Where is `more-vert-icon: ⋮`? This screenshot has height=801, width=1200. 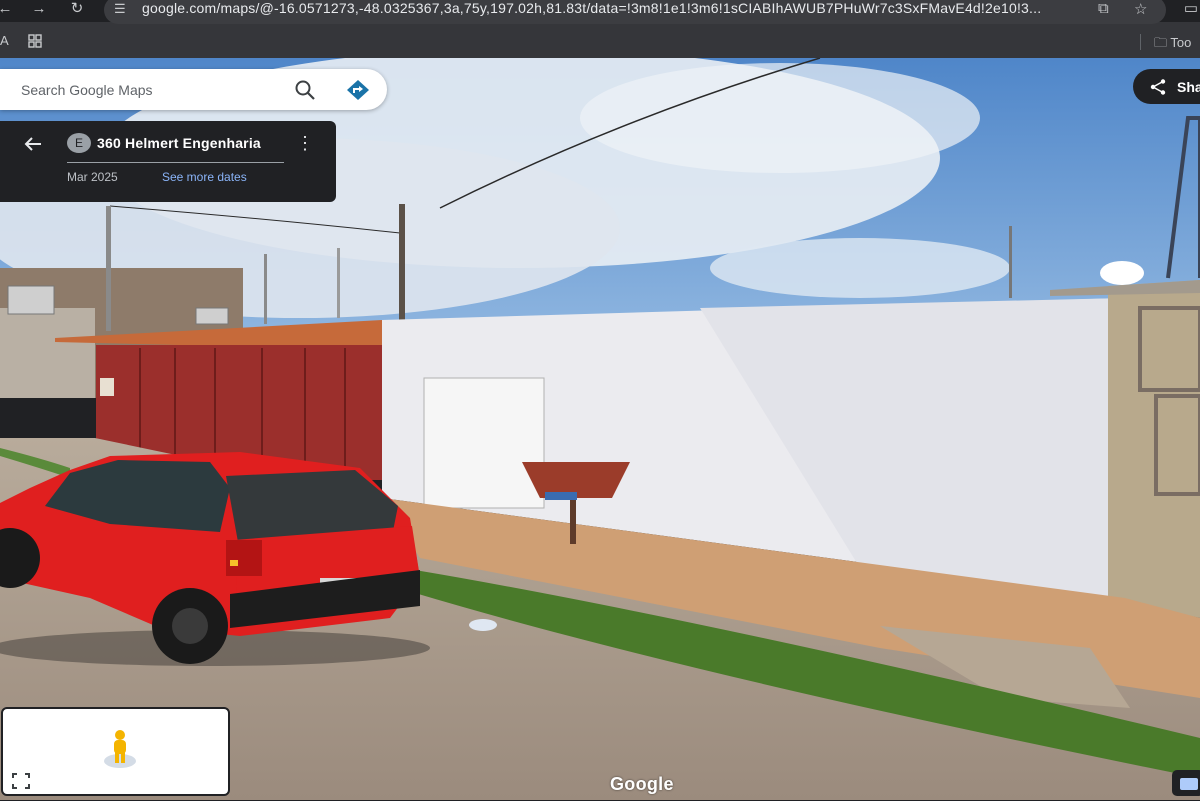
more-vert-icon: ⋮ is located at coordinates (305, 144).